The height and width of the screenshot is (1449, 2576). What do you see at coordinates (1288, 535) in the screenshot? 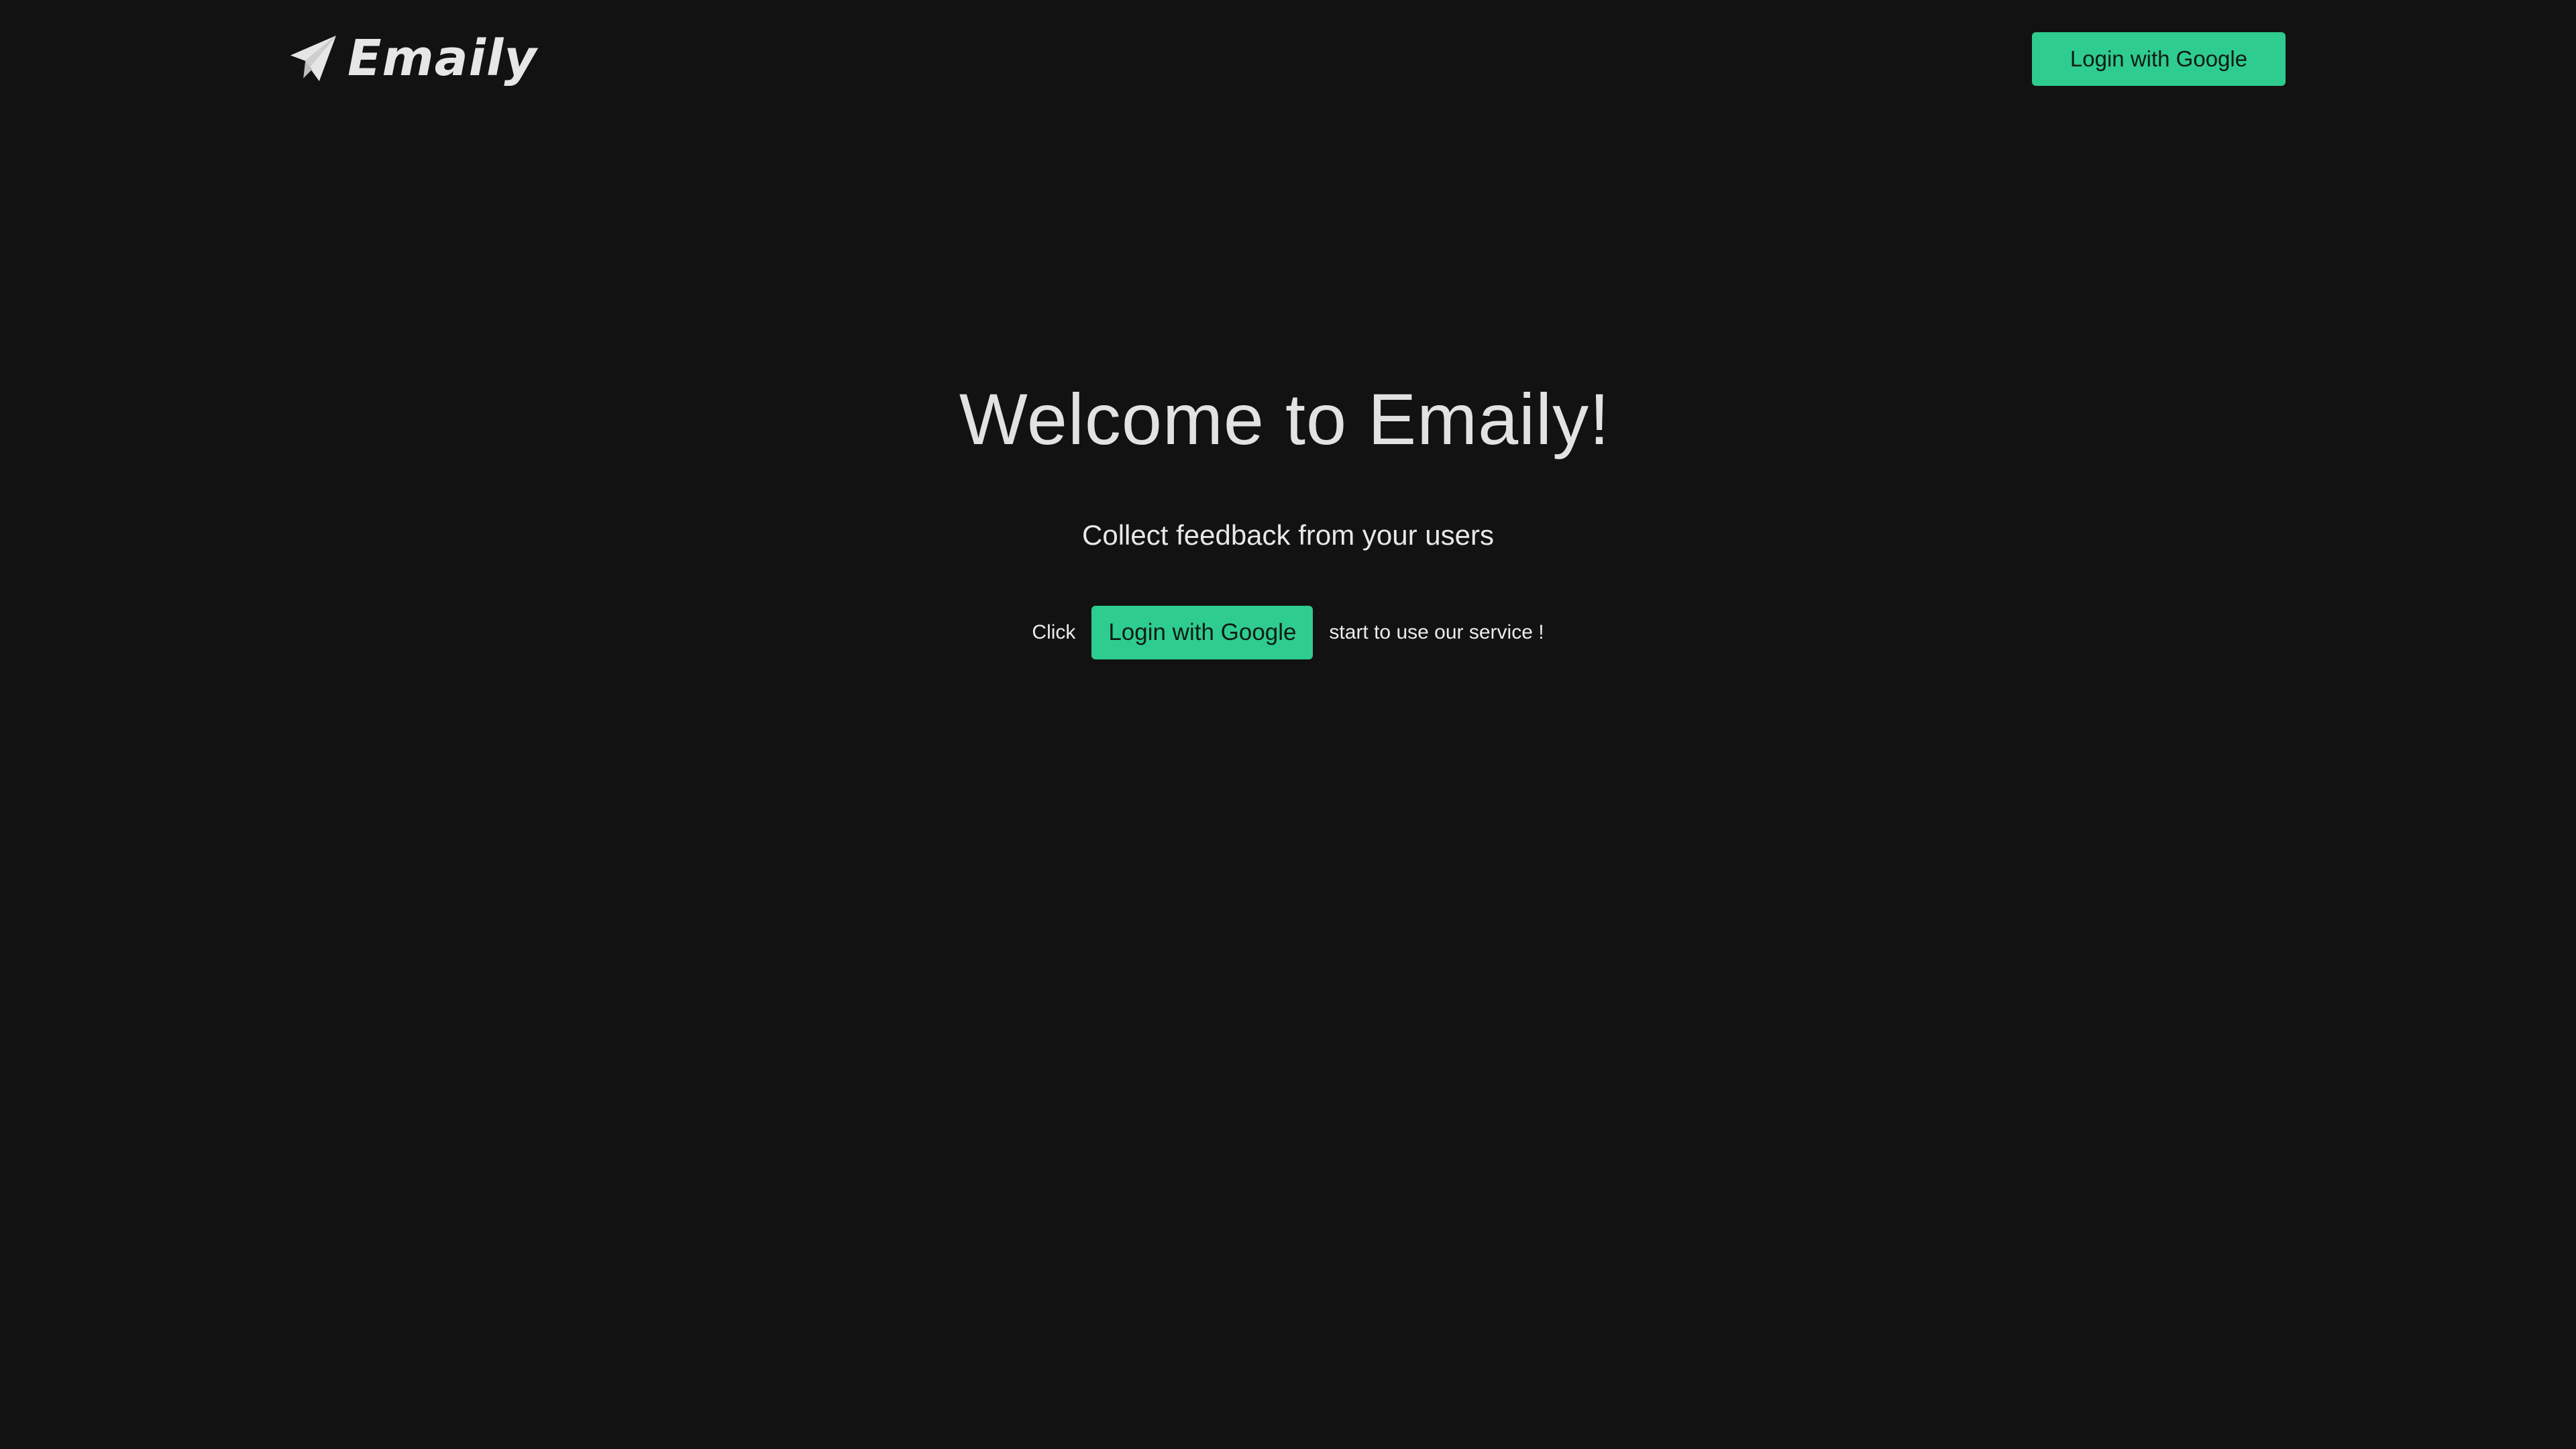
I see `page-subtitle: Collect feedback from your users` at bounding box center [1288, 535].